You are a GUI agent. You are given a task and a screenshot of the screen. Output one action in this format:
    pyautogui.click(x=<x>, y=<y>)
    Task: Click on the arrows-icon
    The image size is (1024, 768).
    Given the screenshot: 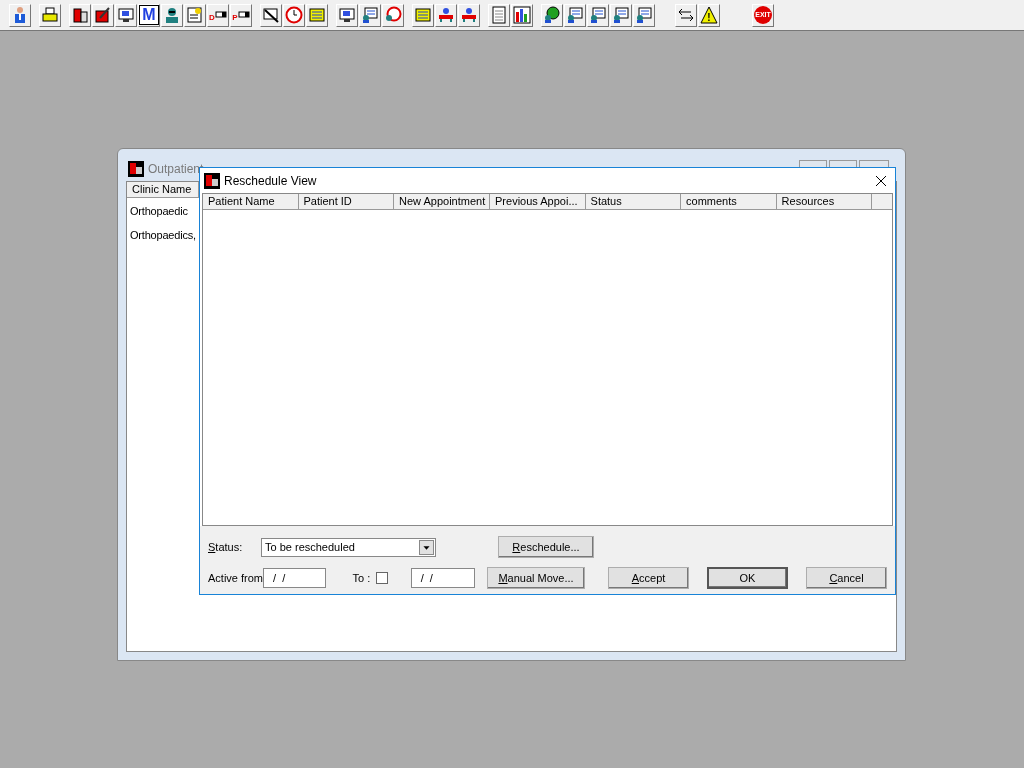 What is the action you would take?
    pyautogui.click(x=686, y=15)
    